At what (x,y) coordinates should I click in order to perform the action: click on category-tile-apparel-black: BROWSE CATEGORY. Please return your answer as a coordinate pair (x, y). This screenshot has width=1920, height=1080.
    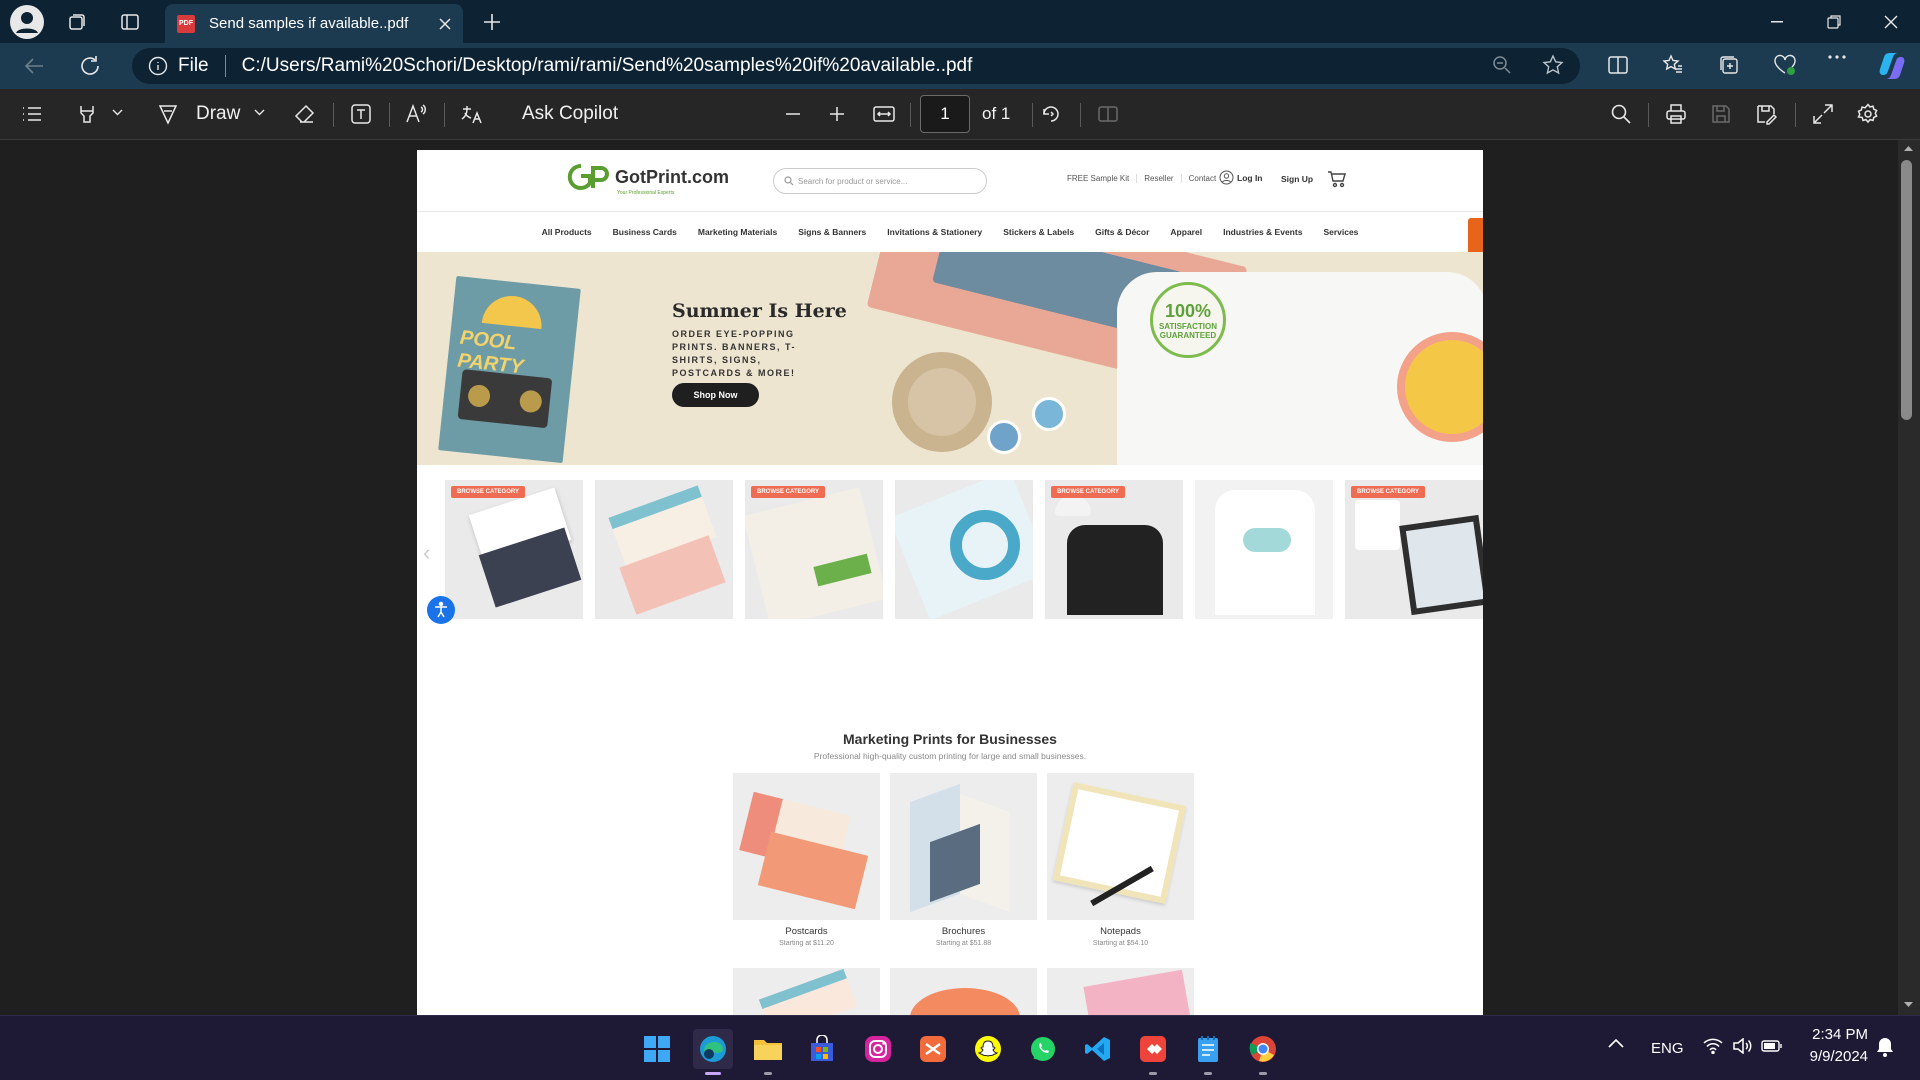
    Looking at the image, I should click on (1114, 549).